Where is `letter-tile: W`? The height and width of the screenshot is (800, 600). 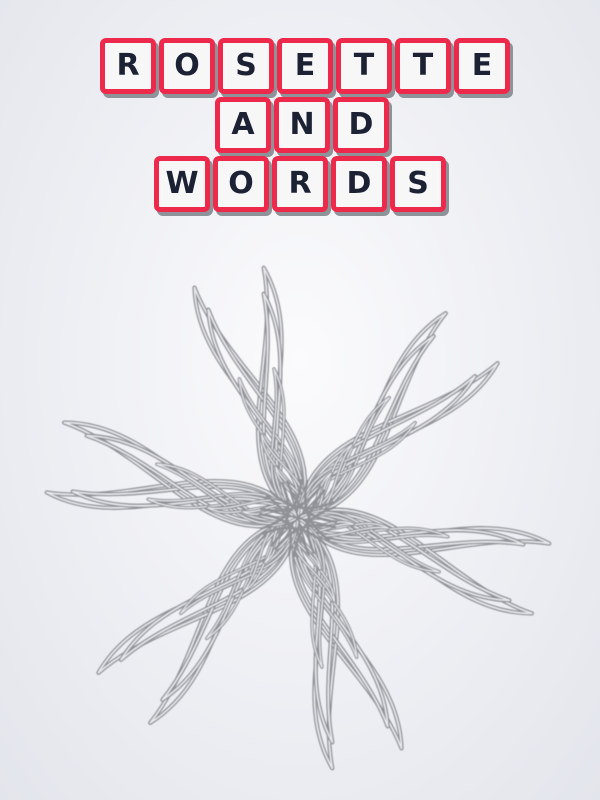
letter-tile: W is located at coordinates (182, 184).